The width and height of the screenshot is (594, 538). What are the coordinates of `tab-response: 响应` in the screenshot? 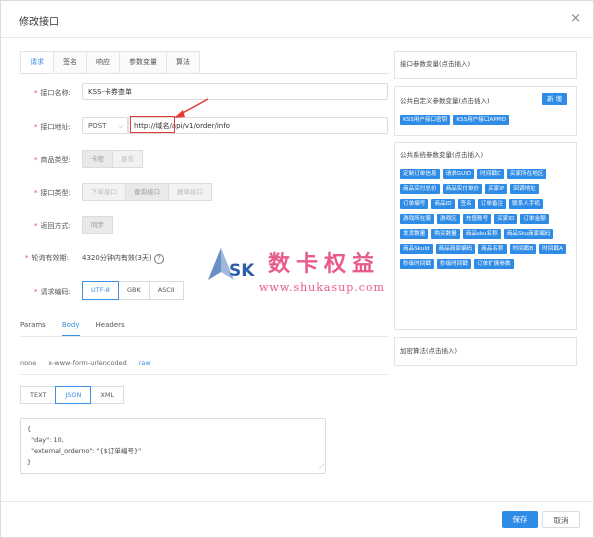 It's located at (103, 62).